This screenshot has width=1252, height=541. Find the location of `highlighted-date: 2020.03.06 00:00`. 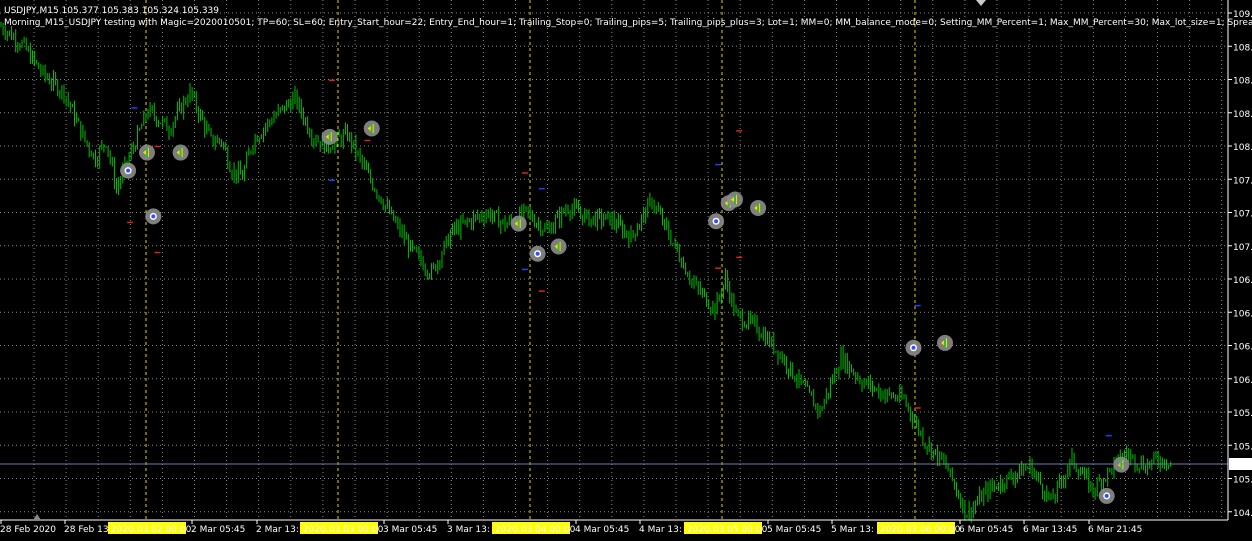

highlighted-date: 2020.03.06 00:00 is located at coordinates (919, 528).